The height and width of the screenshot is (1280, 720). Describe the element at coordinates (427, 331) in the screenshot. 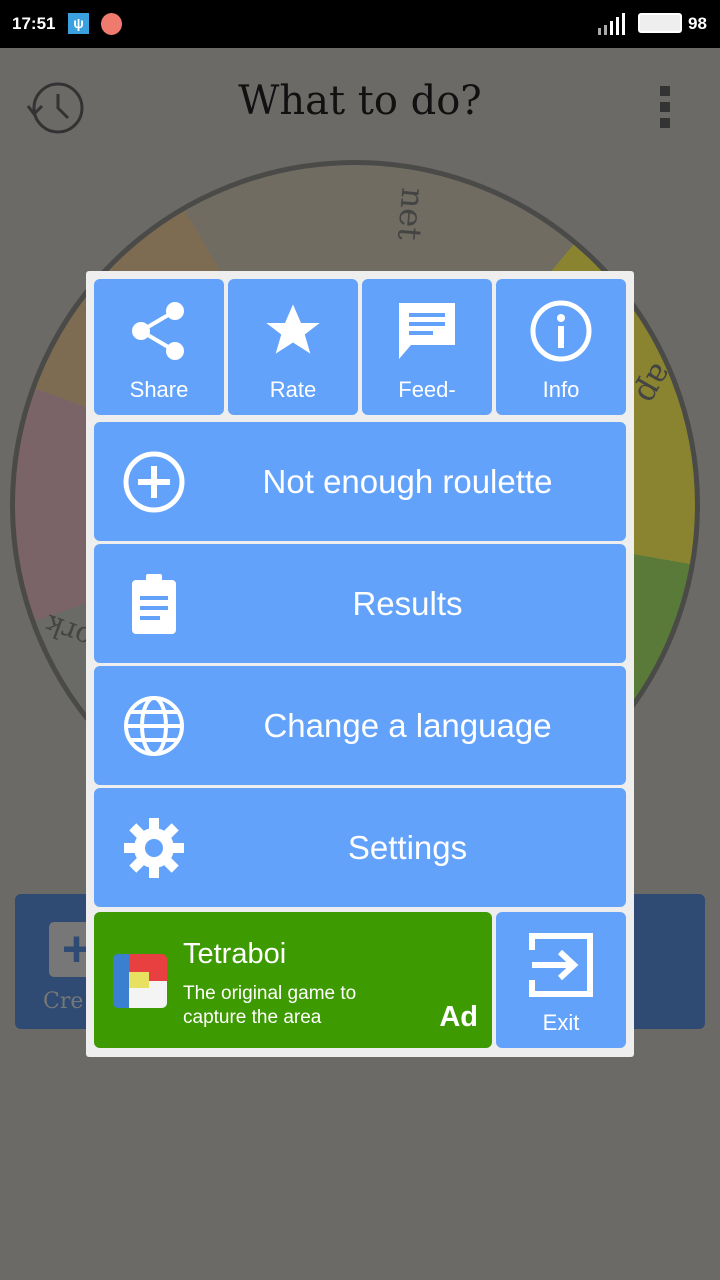

I see `feedback-icon` at that location.